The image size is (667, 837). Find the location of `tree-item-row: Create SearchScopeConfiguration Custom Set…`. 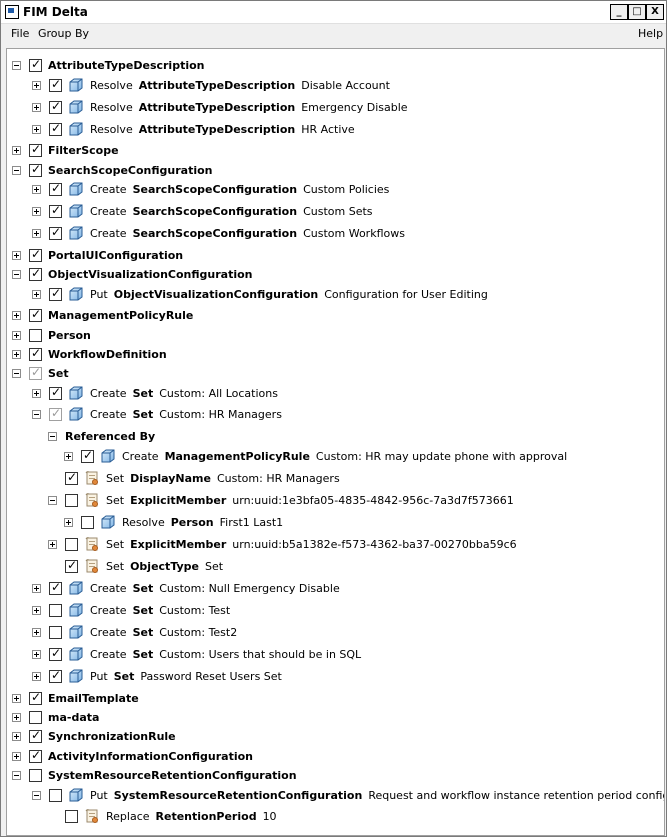

tree-item-row: Create SearchScopeConfiguration Custom Set… is located at coordinates (202, 211).